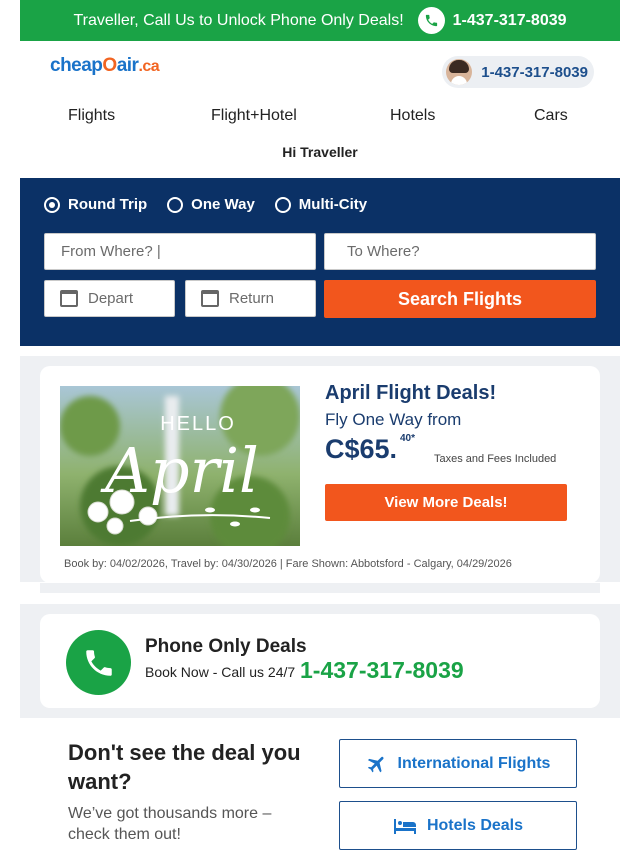 This screenshot has height=854, width=640. Describe the element at coordinates (109, 65) in the screenshot. I see `logo-text-o: O` at that location.